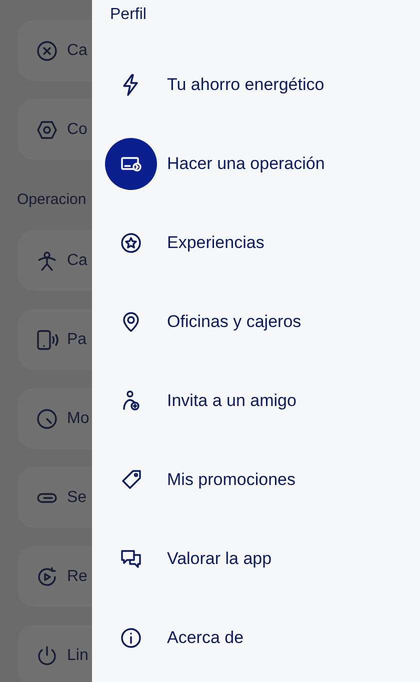 Image resolution: width=420 pixels, height=682 pixels. What do you see at coordinates (77, 340) in the screenshot?
I see `card-label: Pa` at bounding box center [77, 340].